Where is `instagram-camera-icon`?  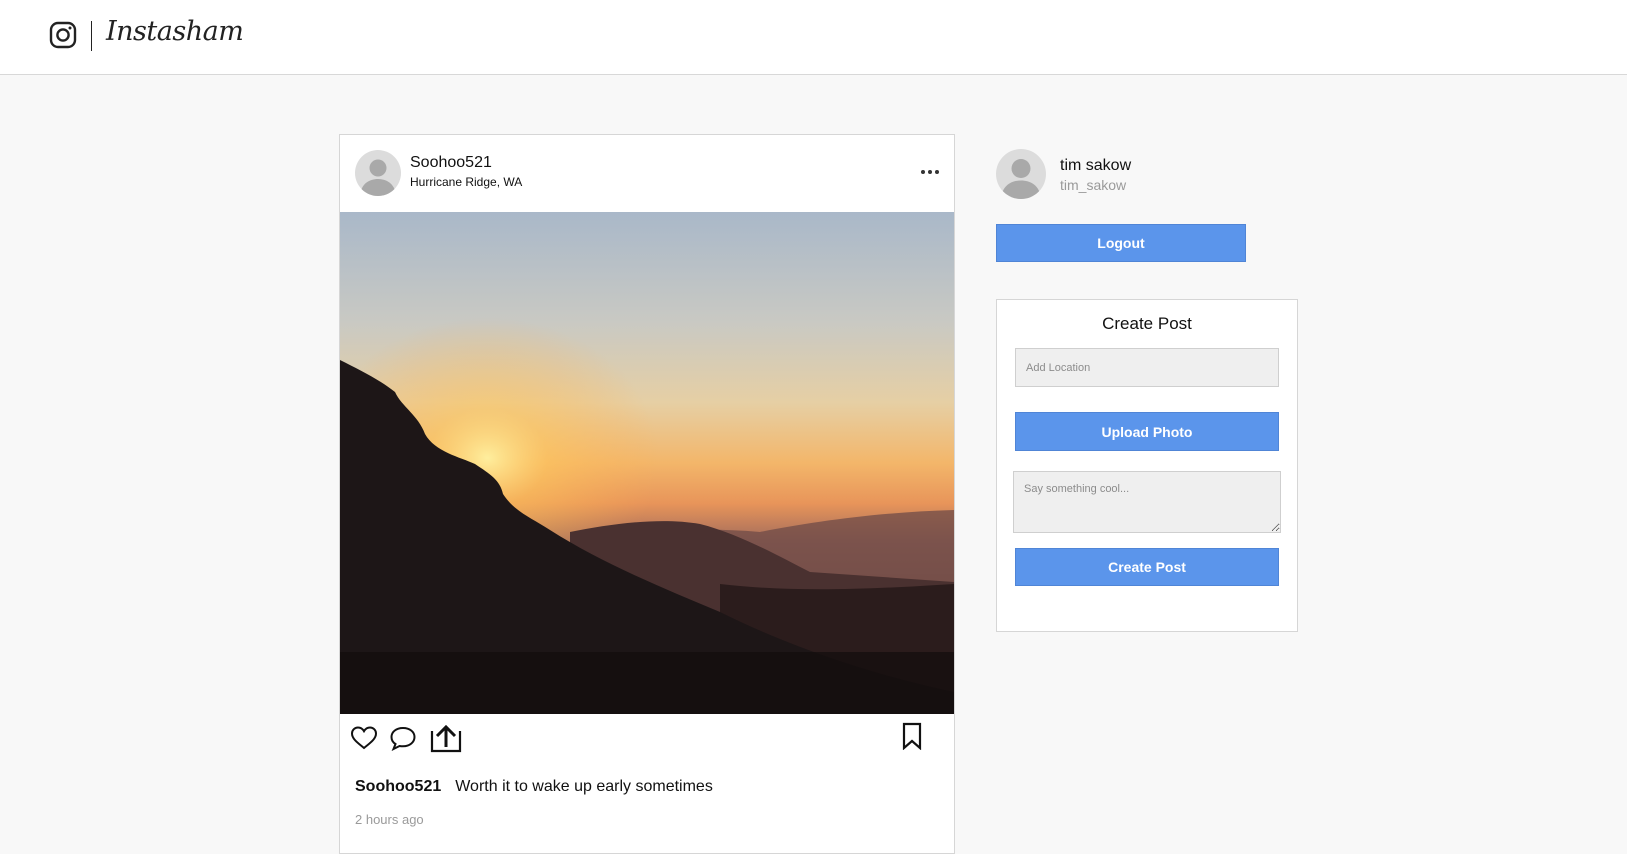
instagram-camera-icon is located at coordinates (63, 35).